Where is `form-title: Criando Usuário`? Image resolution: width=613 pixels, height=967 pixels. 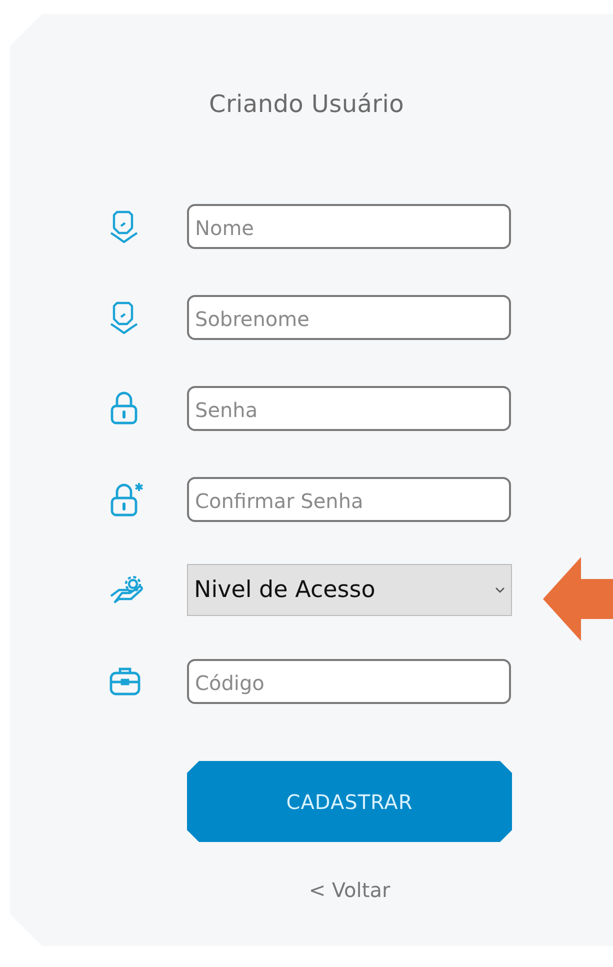
form-title: Criando Usuário is located at coordinates (306, 104).